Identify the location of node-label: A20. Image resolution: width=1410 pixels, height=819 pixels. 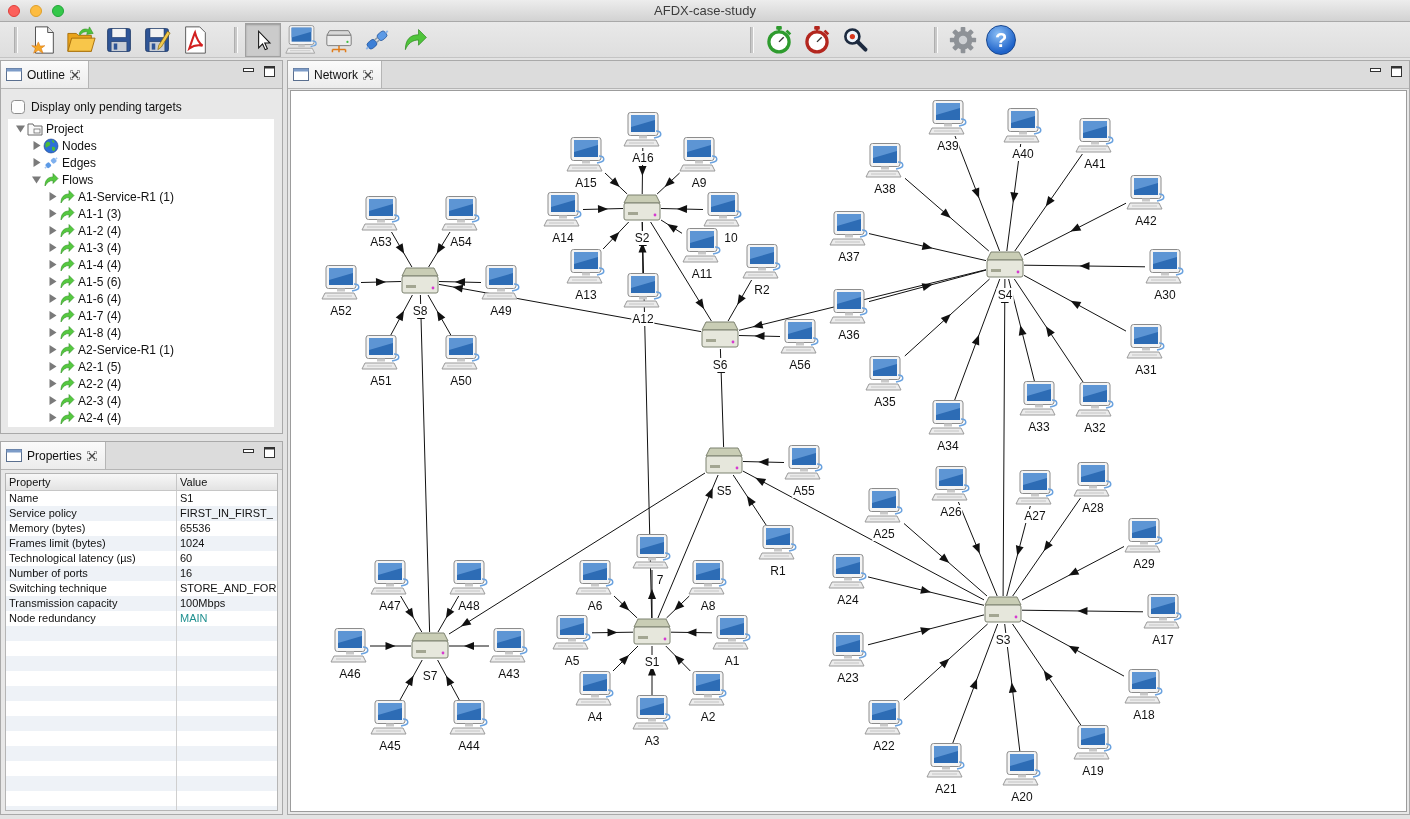
(1022, 797).